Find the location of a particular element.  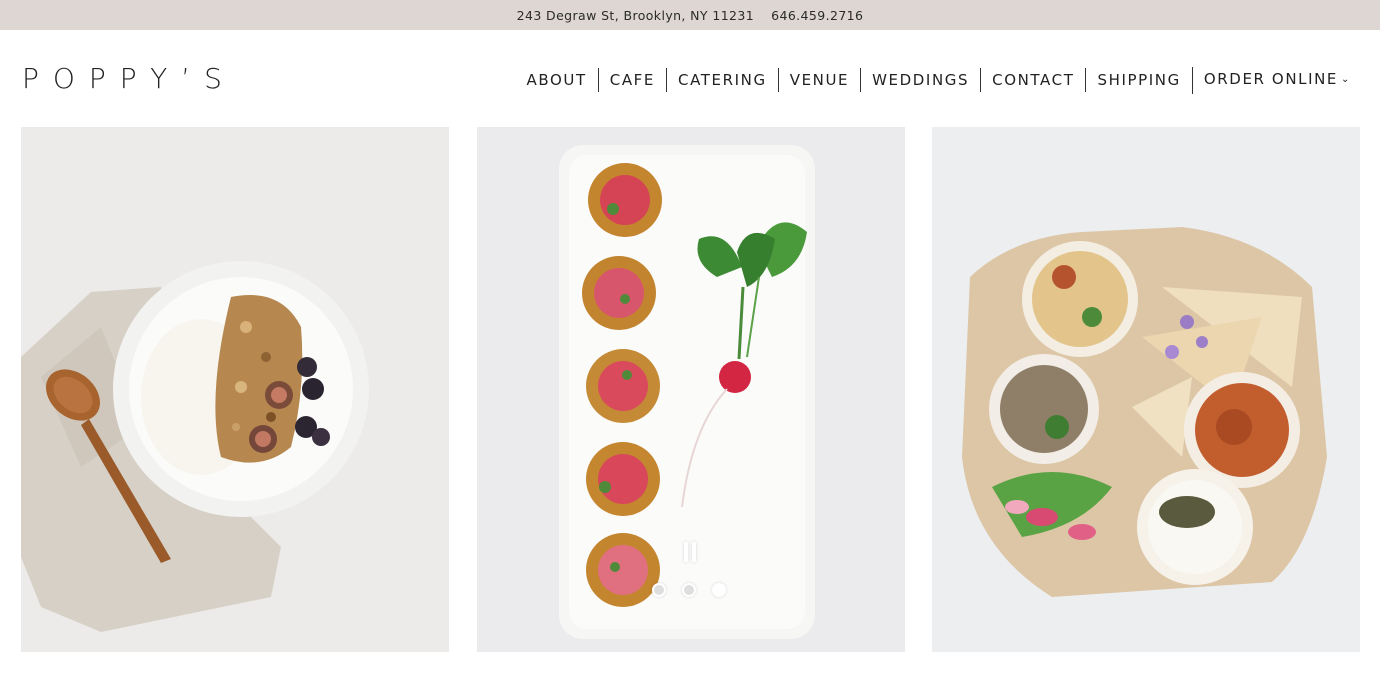

nav-label: CATERING is located at coordinates (722, 80).